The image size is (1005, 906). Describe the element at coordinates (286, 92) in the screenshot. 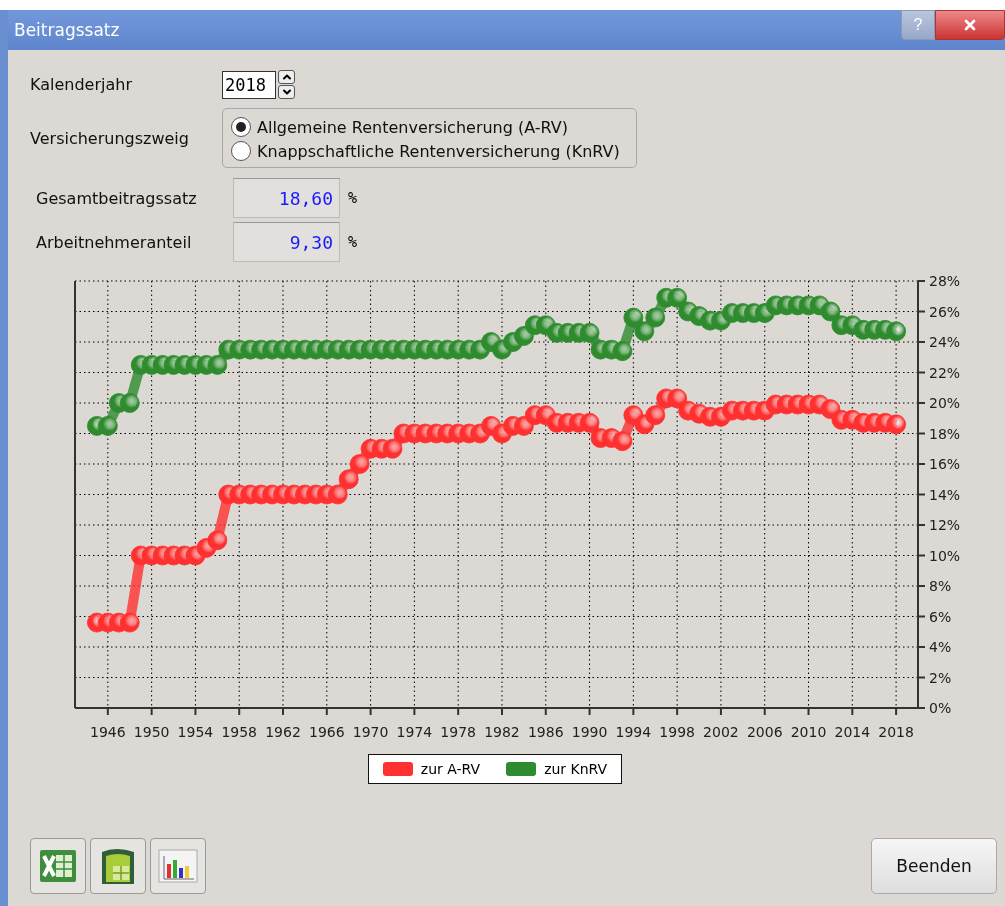

I see `spin-down-button` at that location.